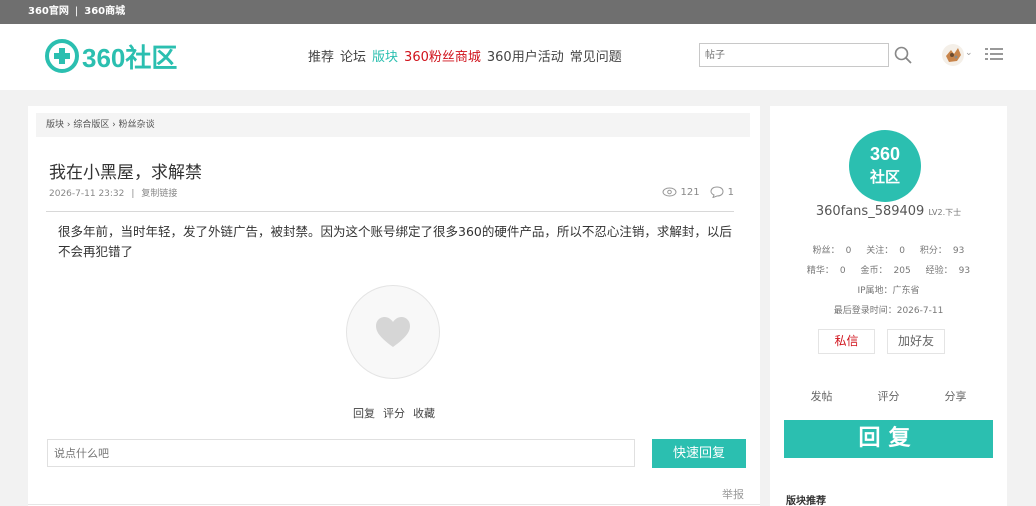  I want to click on tab-posts: 发帖, so click(822, 396).